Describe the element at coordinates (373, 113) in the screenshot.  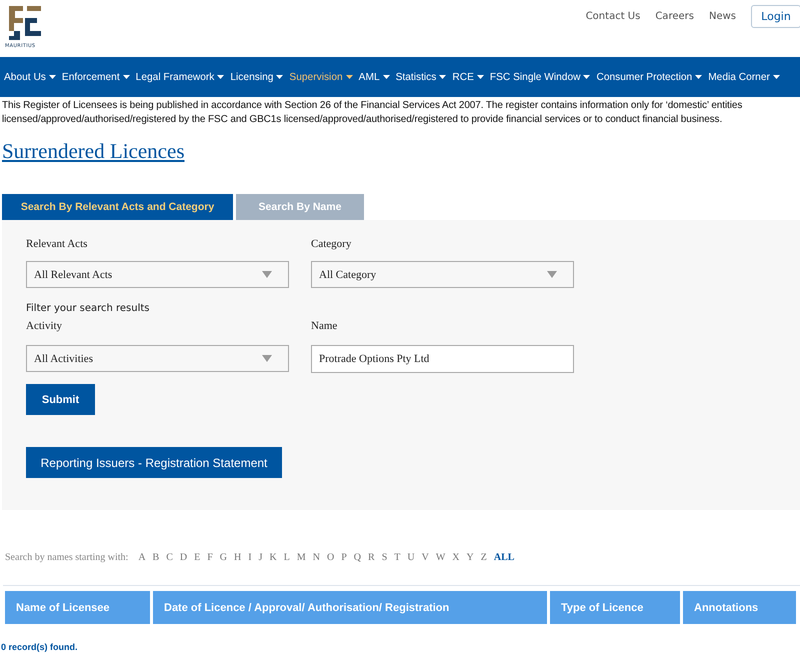
I see `intro-paragraph: This Register of Licensees is being published in accordance with Section 26 of the Financial Services Act 2007. The register contains information only for ‘domestic’ entities licensed/approved/authorised/registered by the FSC and GBC1s licensed/approved/authorised/registered to provide financial services or to conduct financial business.` at that location.